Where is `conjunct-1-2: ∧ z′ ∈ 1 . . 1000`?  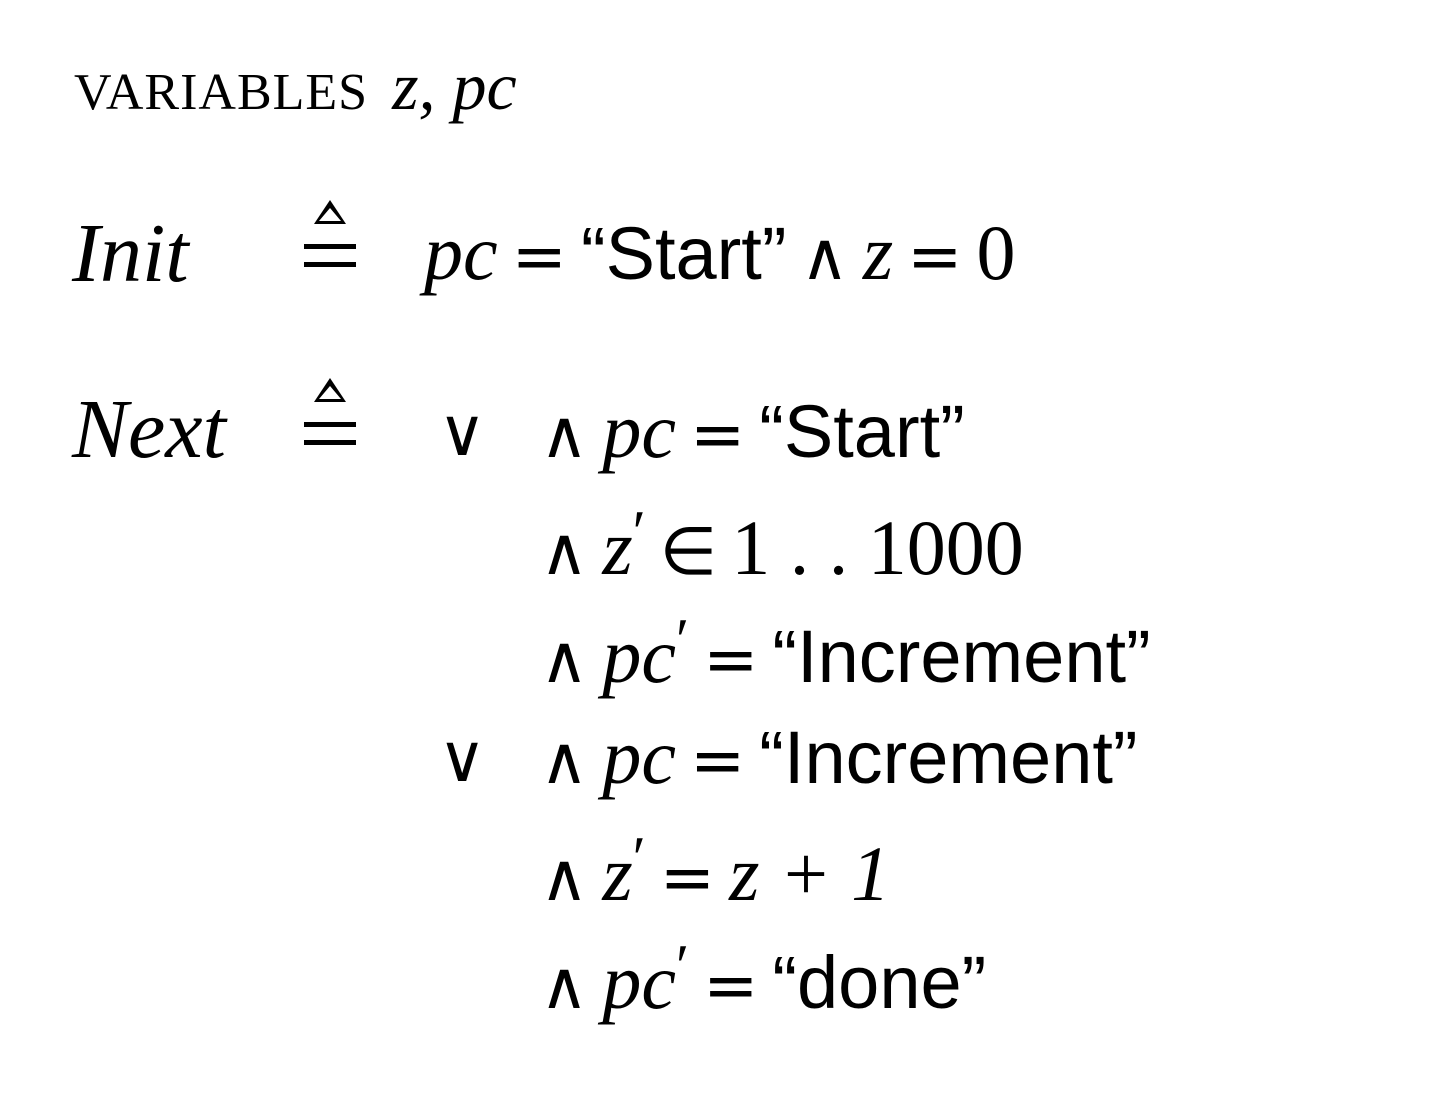 conjunct-1-2: ∧ z′ ∈ 1 . . 1000 is located at coordinates (782, 544).